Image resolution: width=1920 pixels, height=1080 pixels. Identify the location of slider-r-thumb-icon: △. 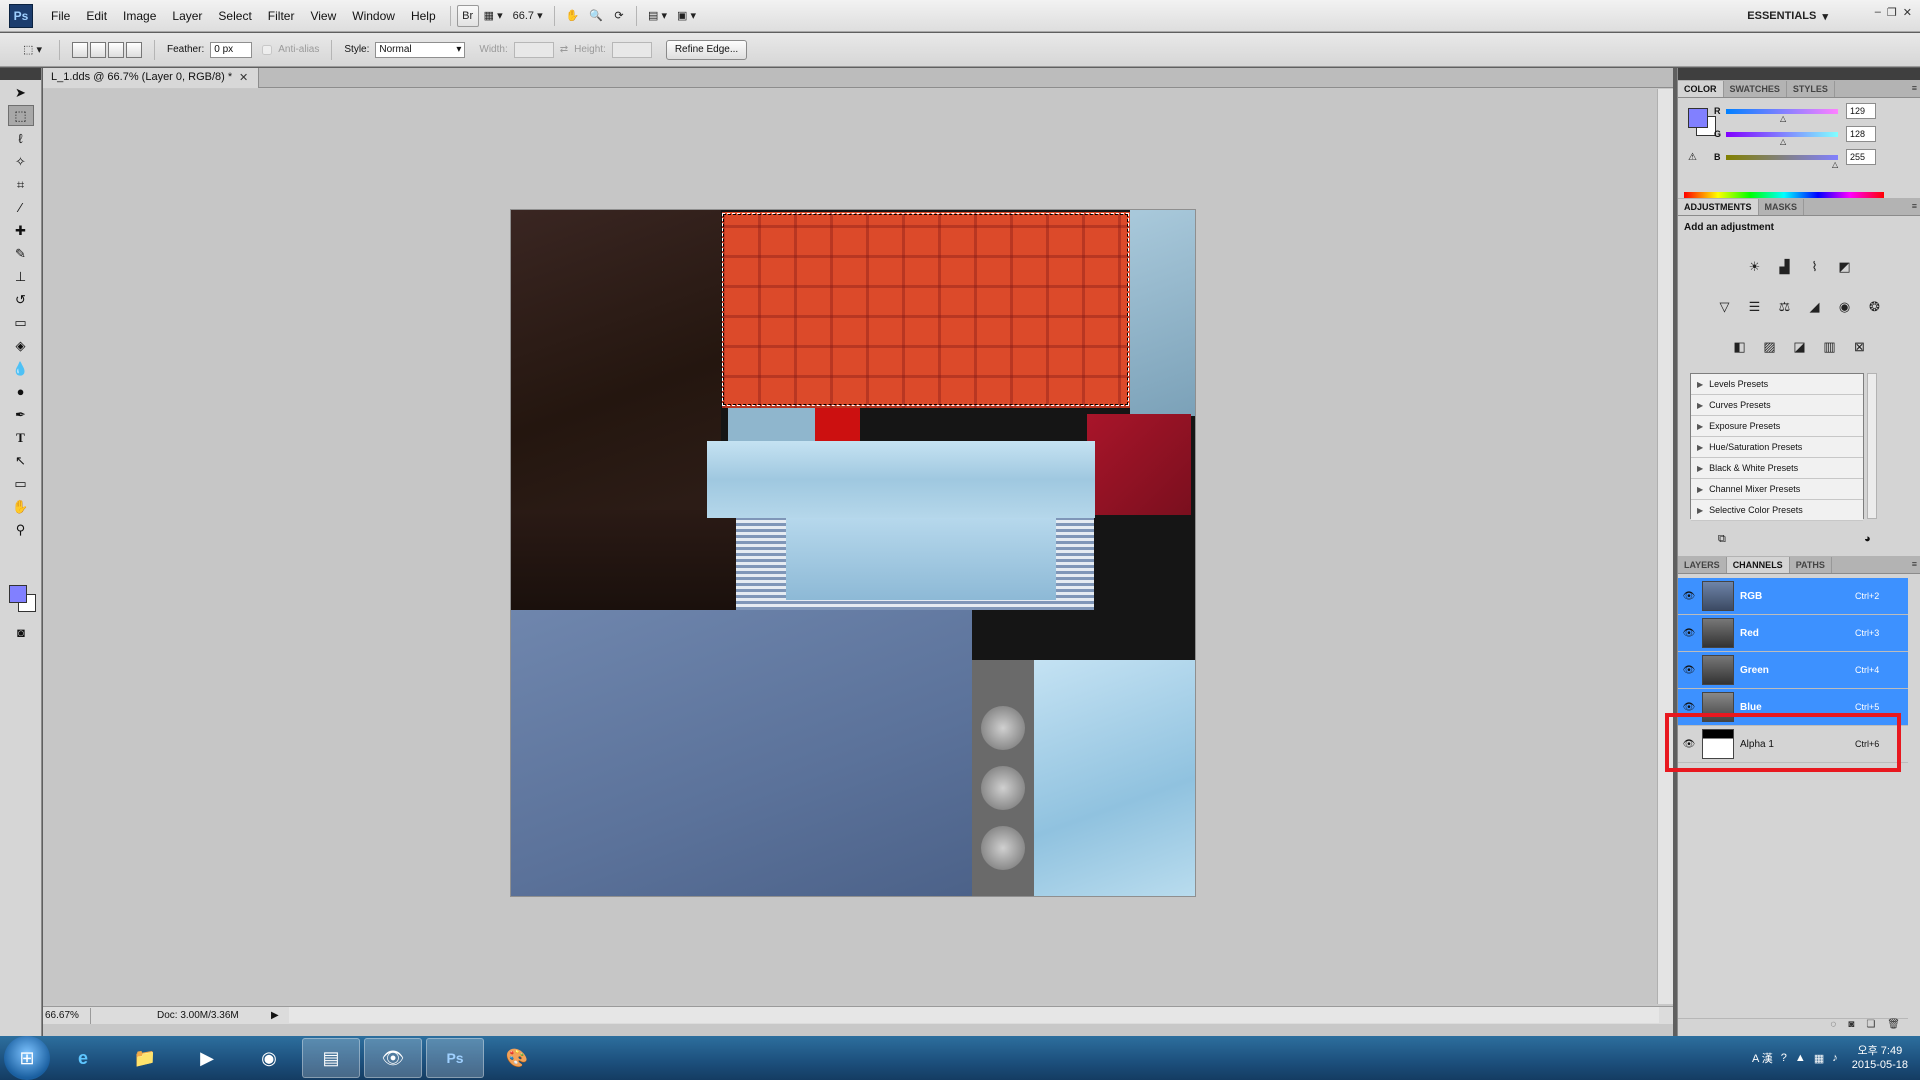
(1783, 118).